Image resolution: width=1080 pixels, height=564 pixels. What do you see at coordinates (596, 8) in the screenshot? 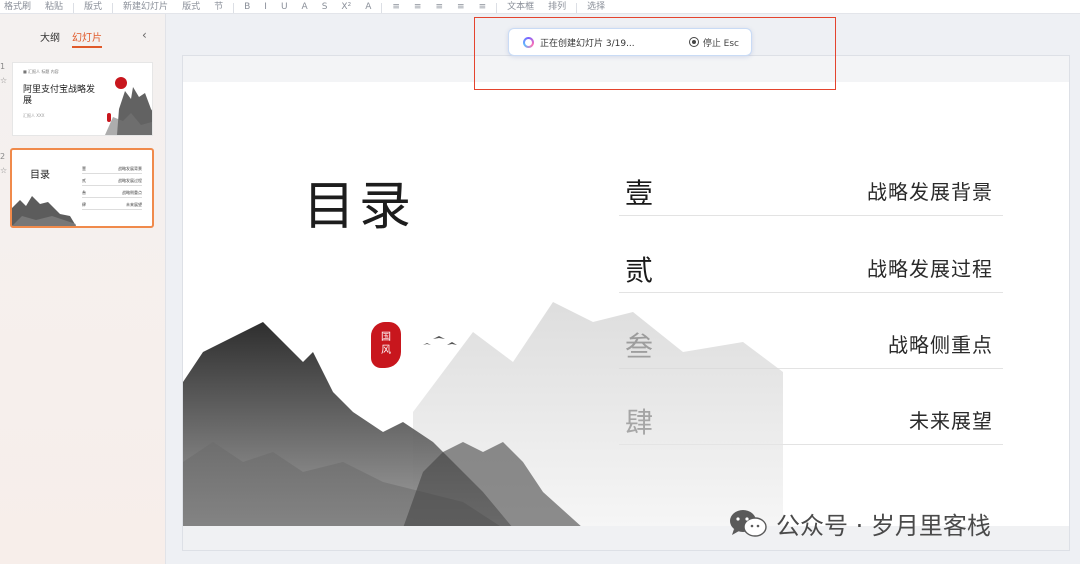
I see `select-button: 选择` at bounding box center [596, 8].